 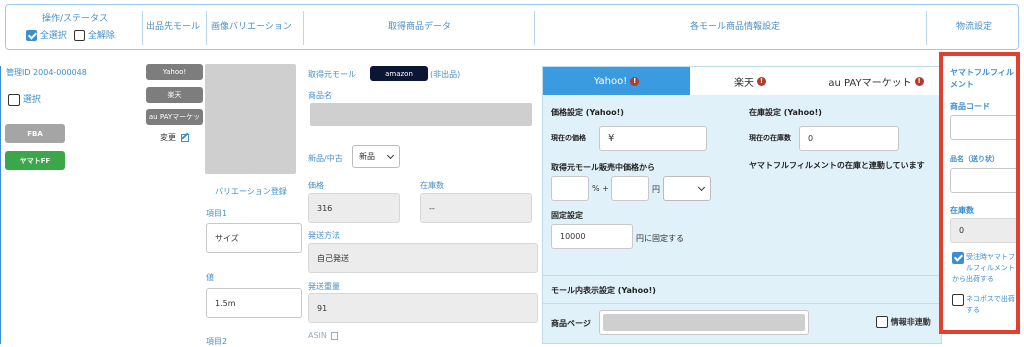 What do you see at coordinates (325, 158) in the screenshot?
I see `condition-label: 新品/中古` at bounding box center [325, 158].